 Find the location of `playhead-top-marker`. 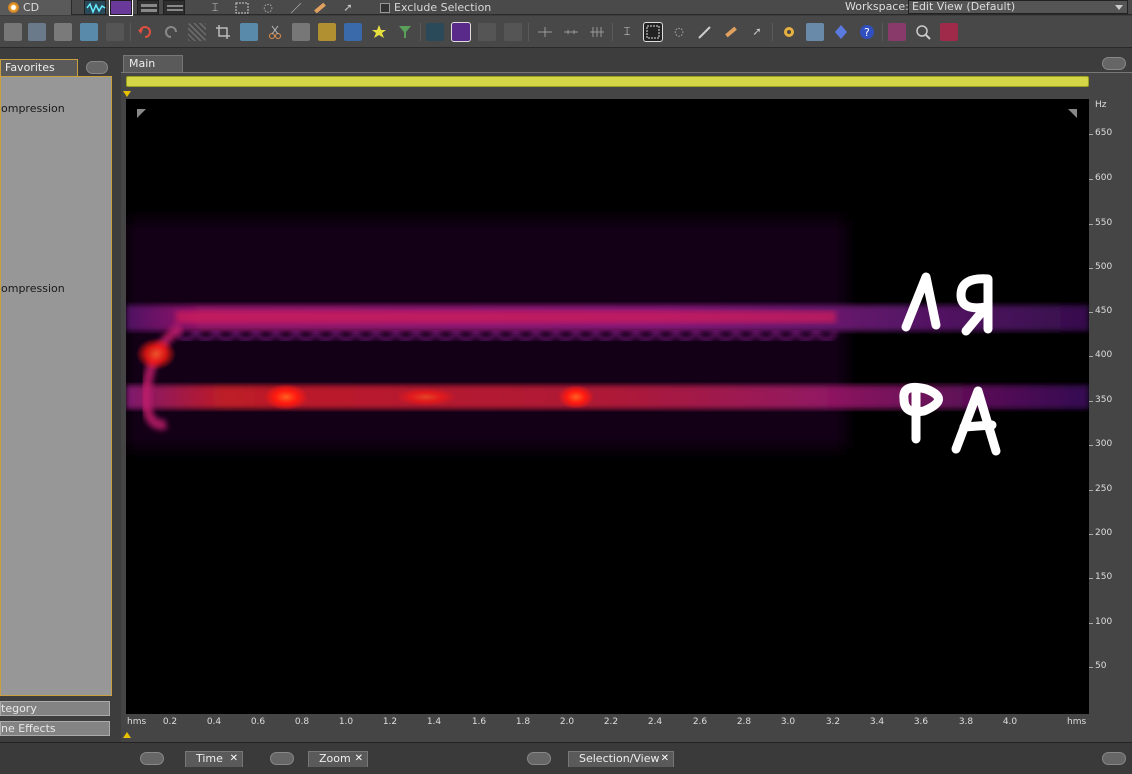

playhead-top-marker is located at coordinates (127, 94).